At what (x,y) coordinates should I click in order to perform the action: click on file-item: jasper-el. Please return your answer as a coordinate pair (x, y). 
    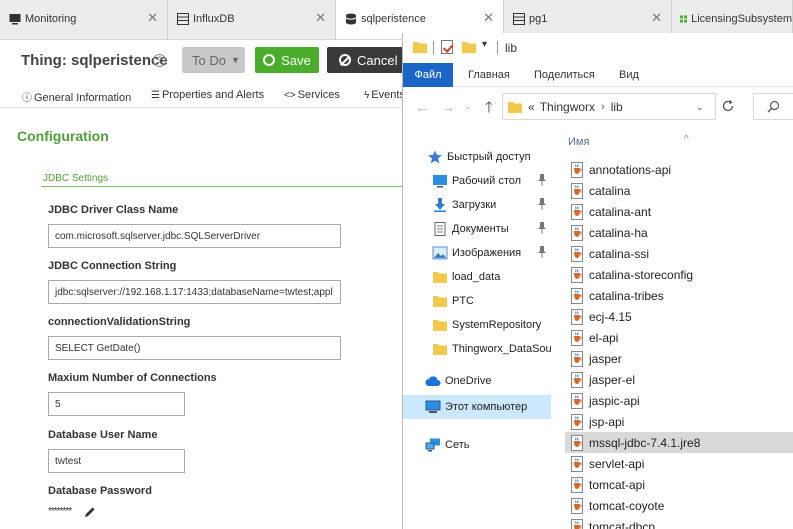
    Looking at the image, I should click on (679, 379).